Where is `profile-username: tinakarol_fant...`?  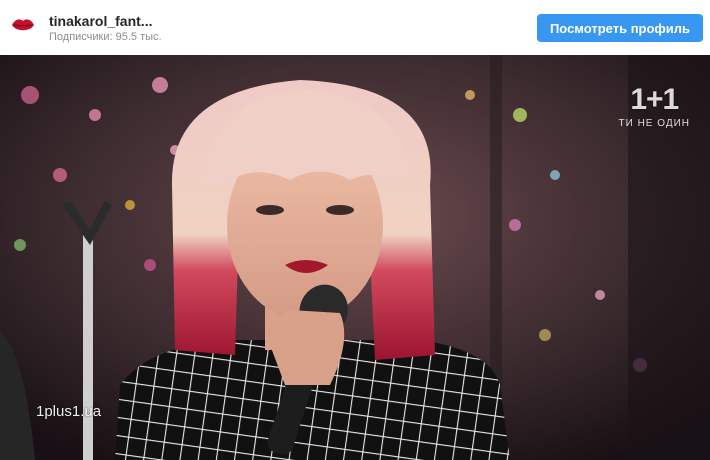
profile-username: tinakarol_fant... is located at coordinates (100, 21).